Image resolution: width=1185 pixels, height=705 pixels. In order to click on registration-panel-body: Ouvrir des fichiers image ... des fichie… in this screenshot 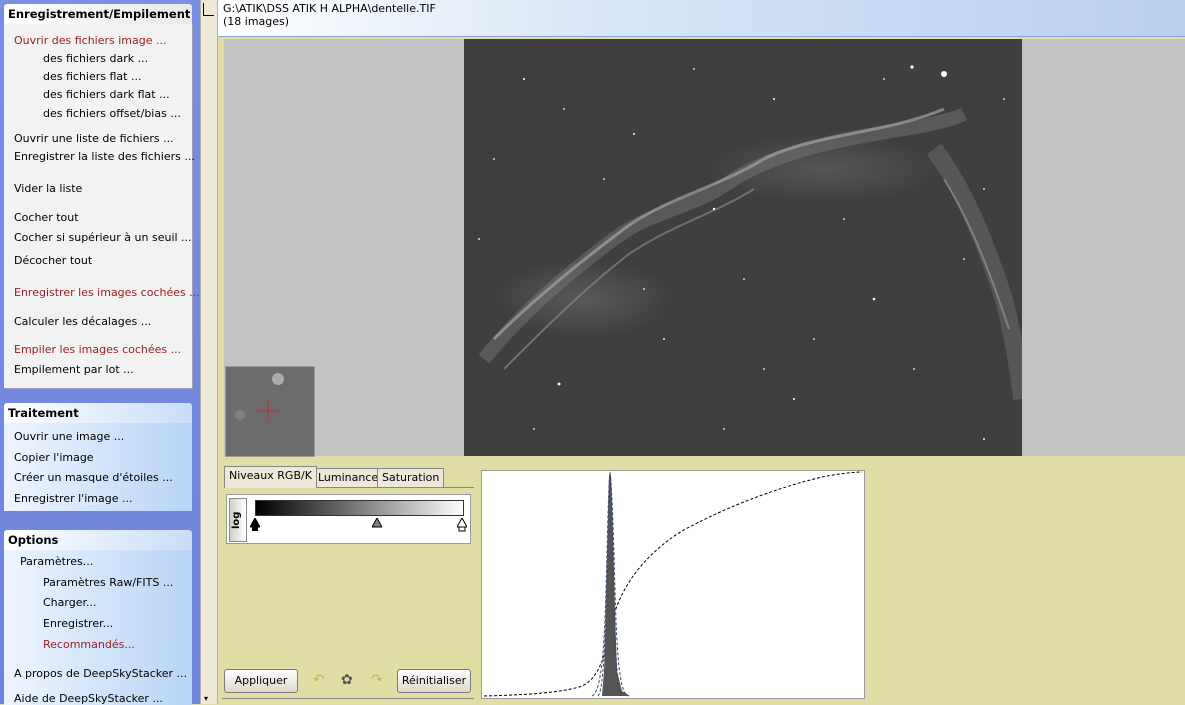, I will do `click(102, 206)`.